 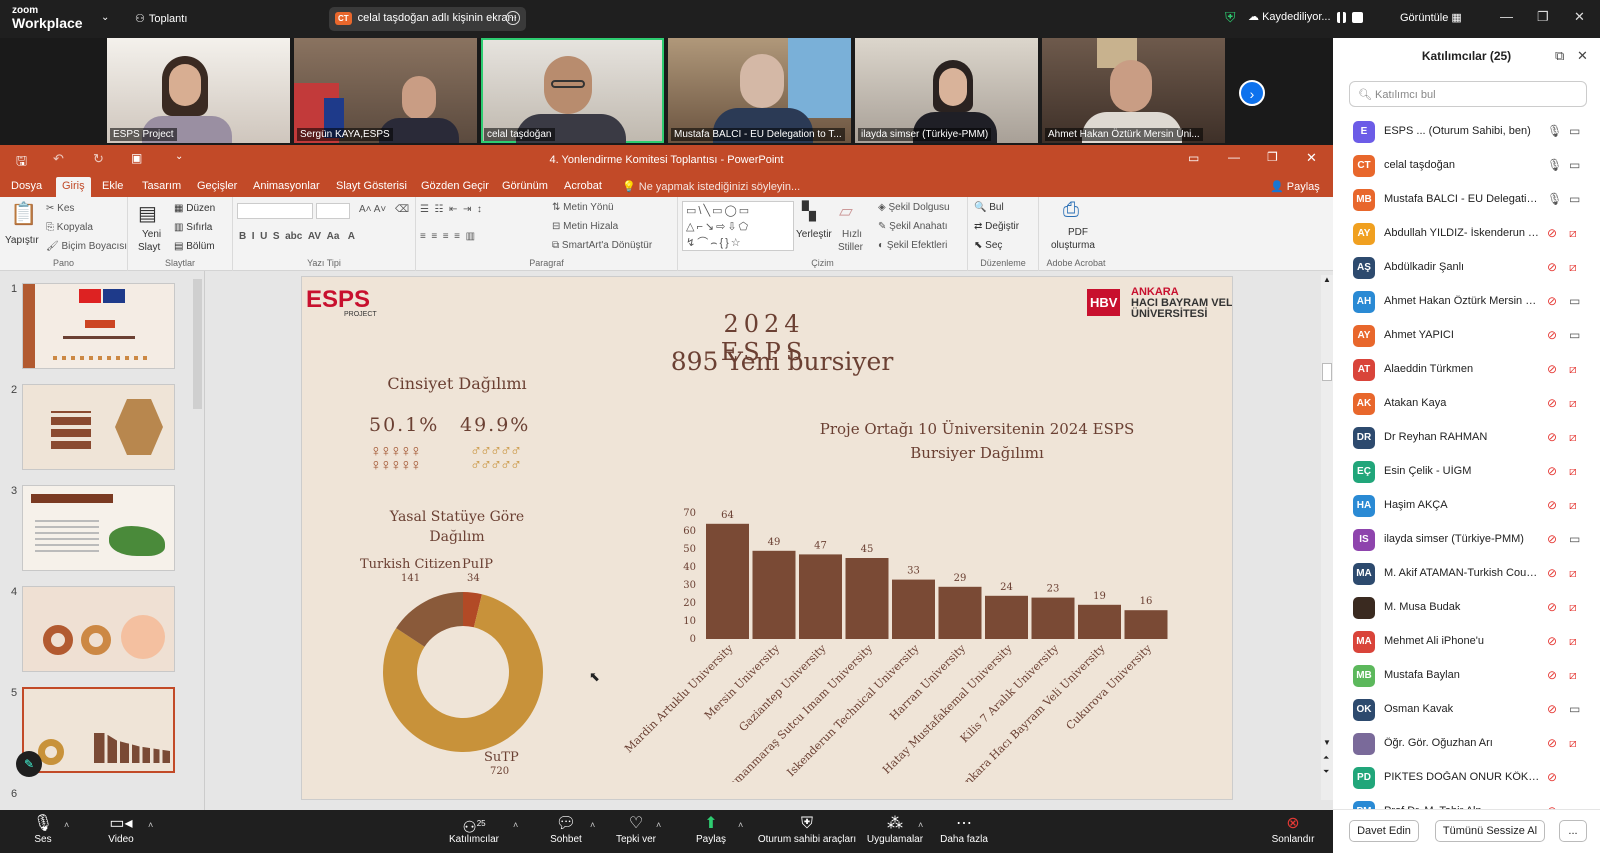 What do you see at coordinates (602, 245) in the screenshot?
I see `smartart-button: ⧉ SmartArt'a Dönüştür` at bounding box center [602, 245].